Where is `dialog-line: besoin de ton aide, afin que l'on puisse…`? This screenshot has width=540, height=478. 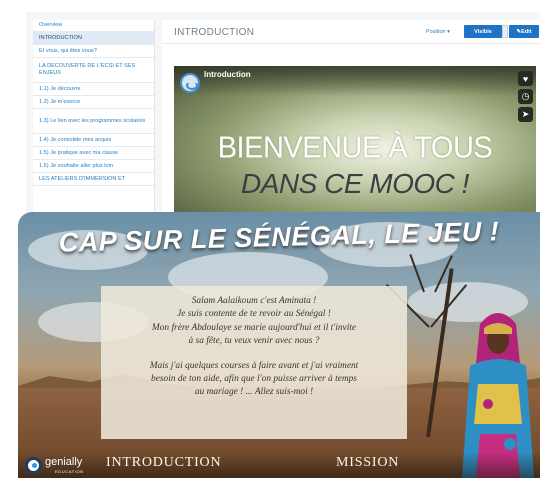
dialog-line: besoin de ton aide, afin que l'on puisse… is located at coordinates (254, 379).